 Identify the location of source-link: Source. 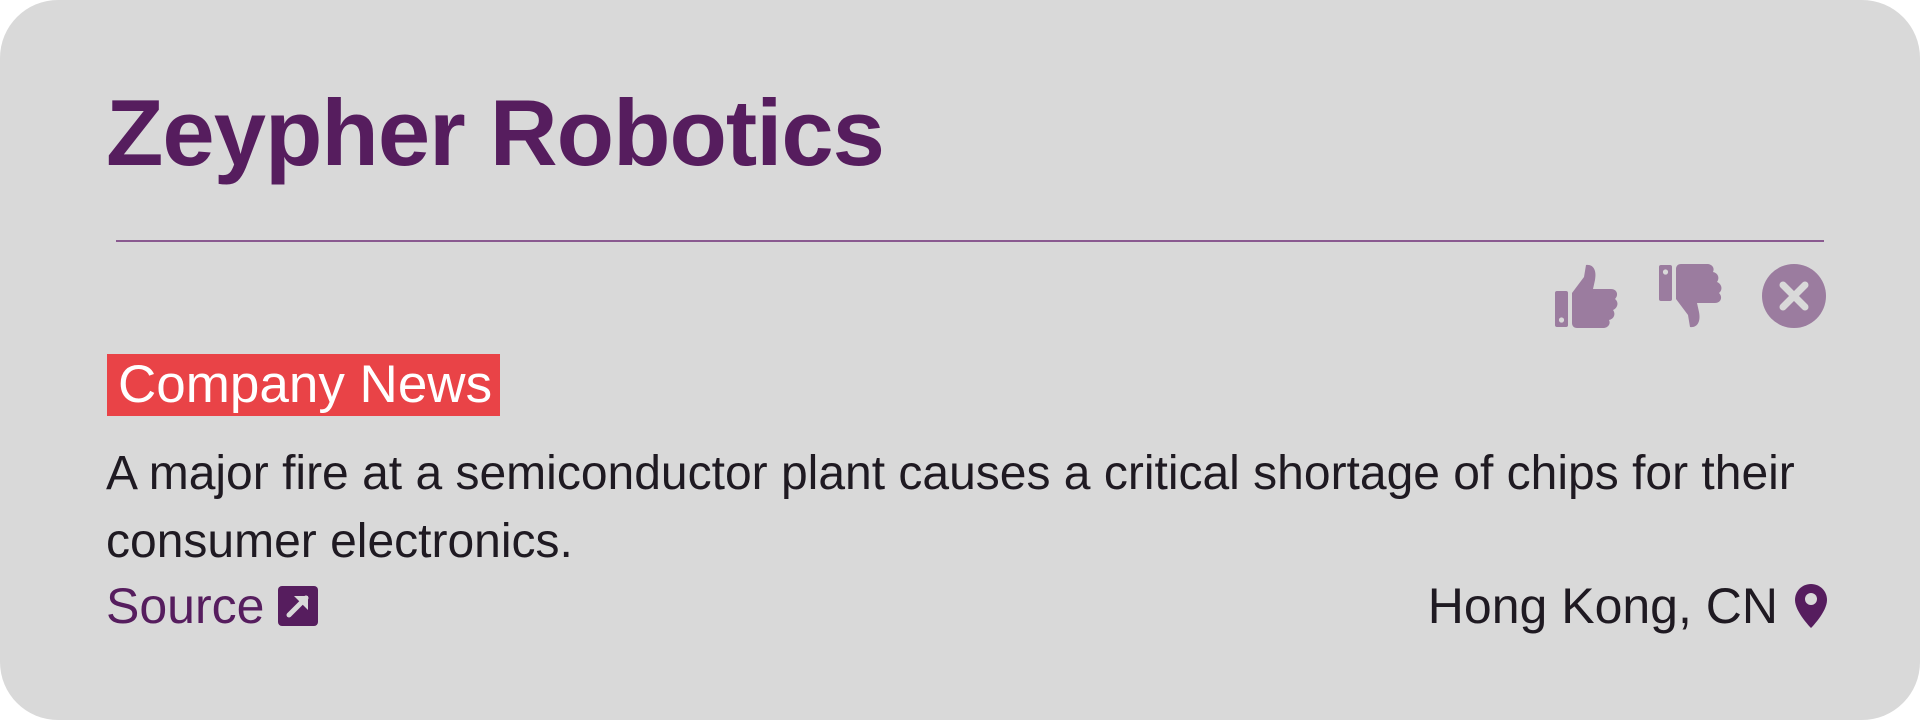
(212, 606).